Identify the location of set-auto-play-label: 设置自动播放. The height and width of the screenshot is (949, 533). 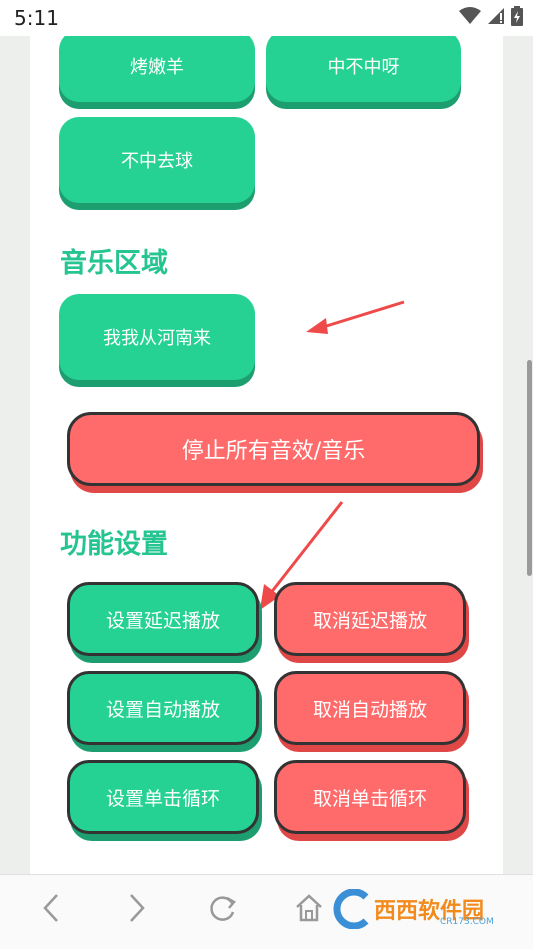
(162, 709).